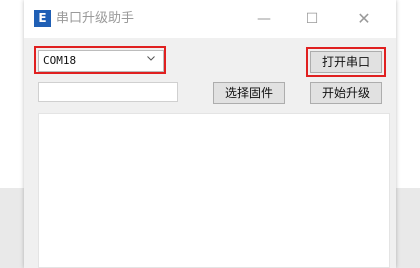 This screenshot has width=420, height=268. I want to click on maximize-button: ☐, so click(312, 19).